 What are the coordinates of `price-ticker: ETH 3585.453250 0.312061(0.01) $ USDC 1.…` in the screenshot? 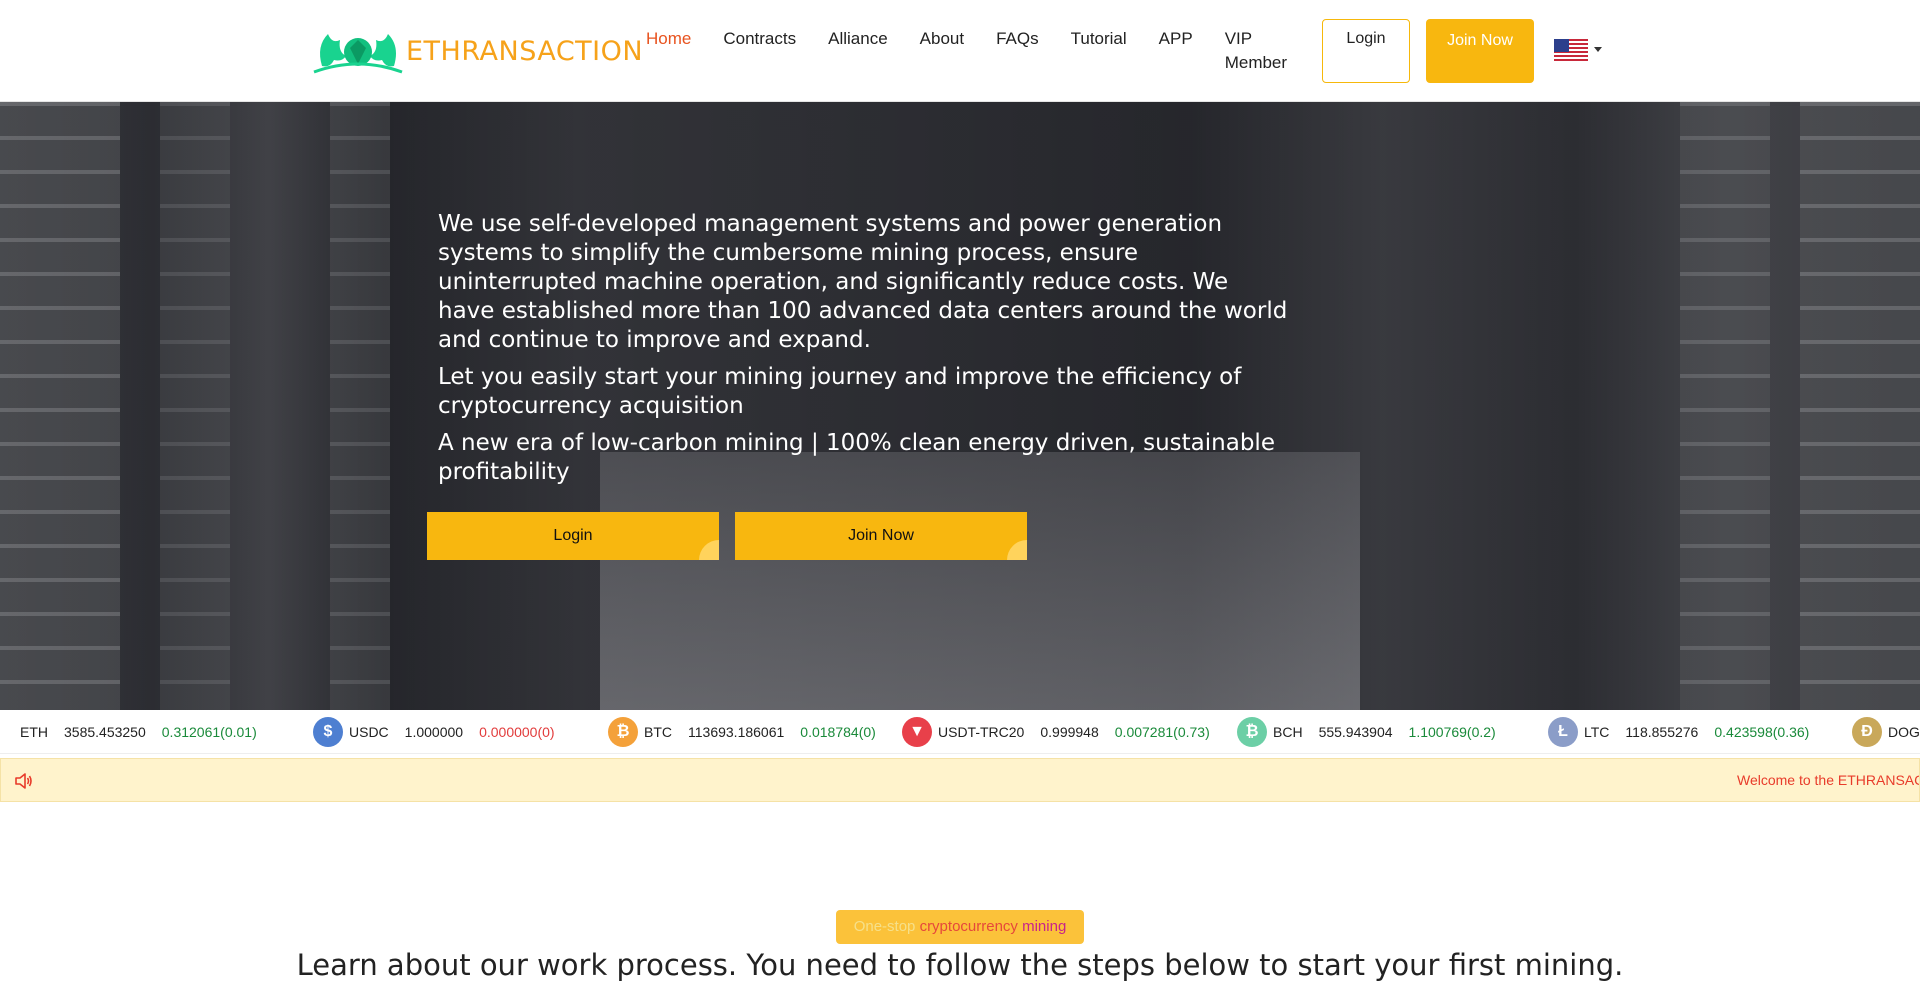 It's located at (960, 732).